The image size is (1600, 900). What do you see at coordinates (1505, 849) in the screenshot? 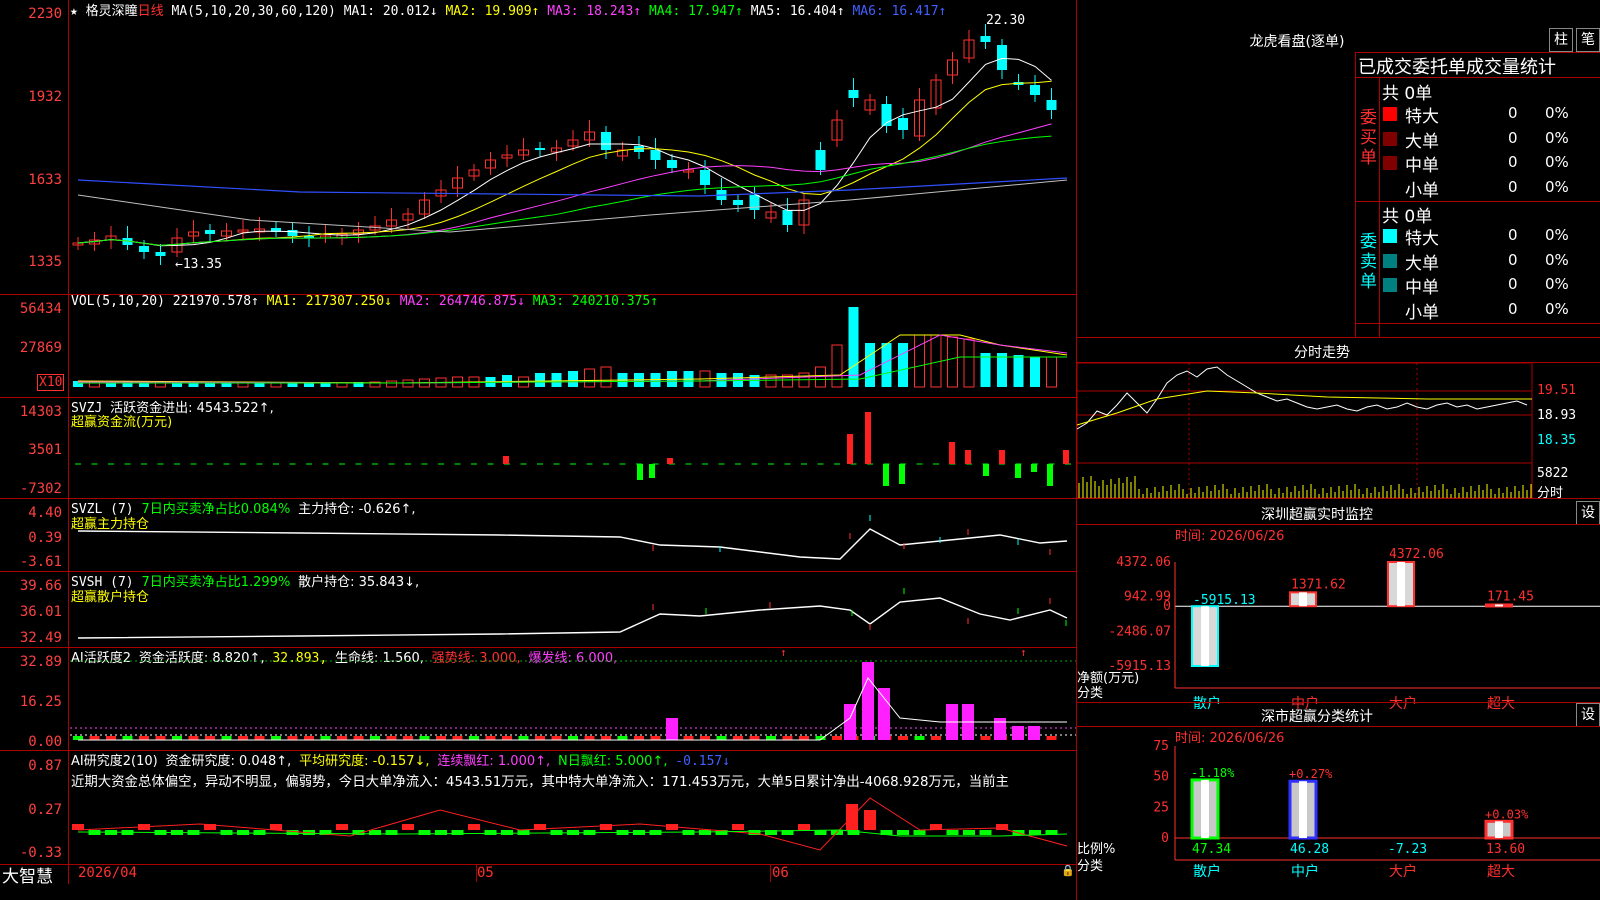
I see `bottom-value-label: 13.60` at bounding box center [1505, 849].